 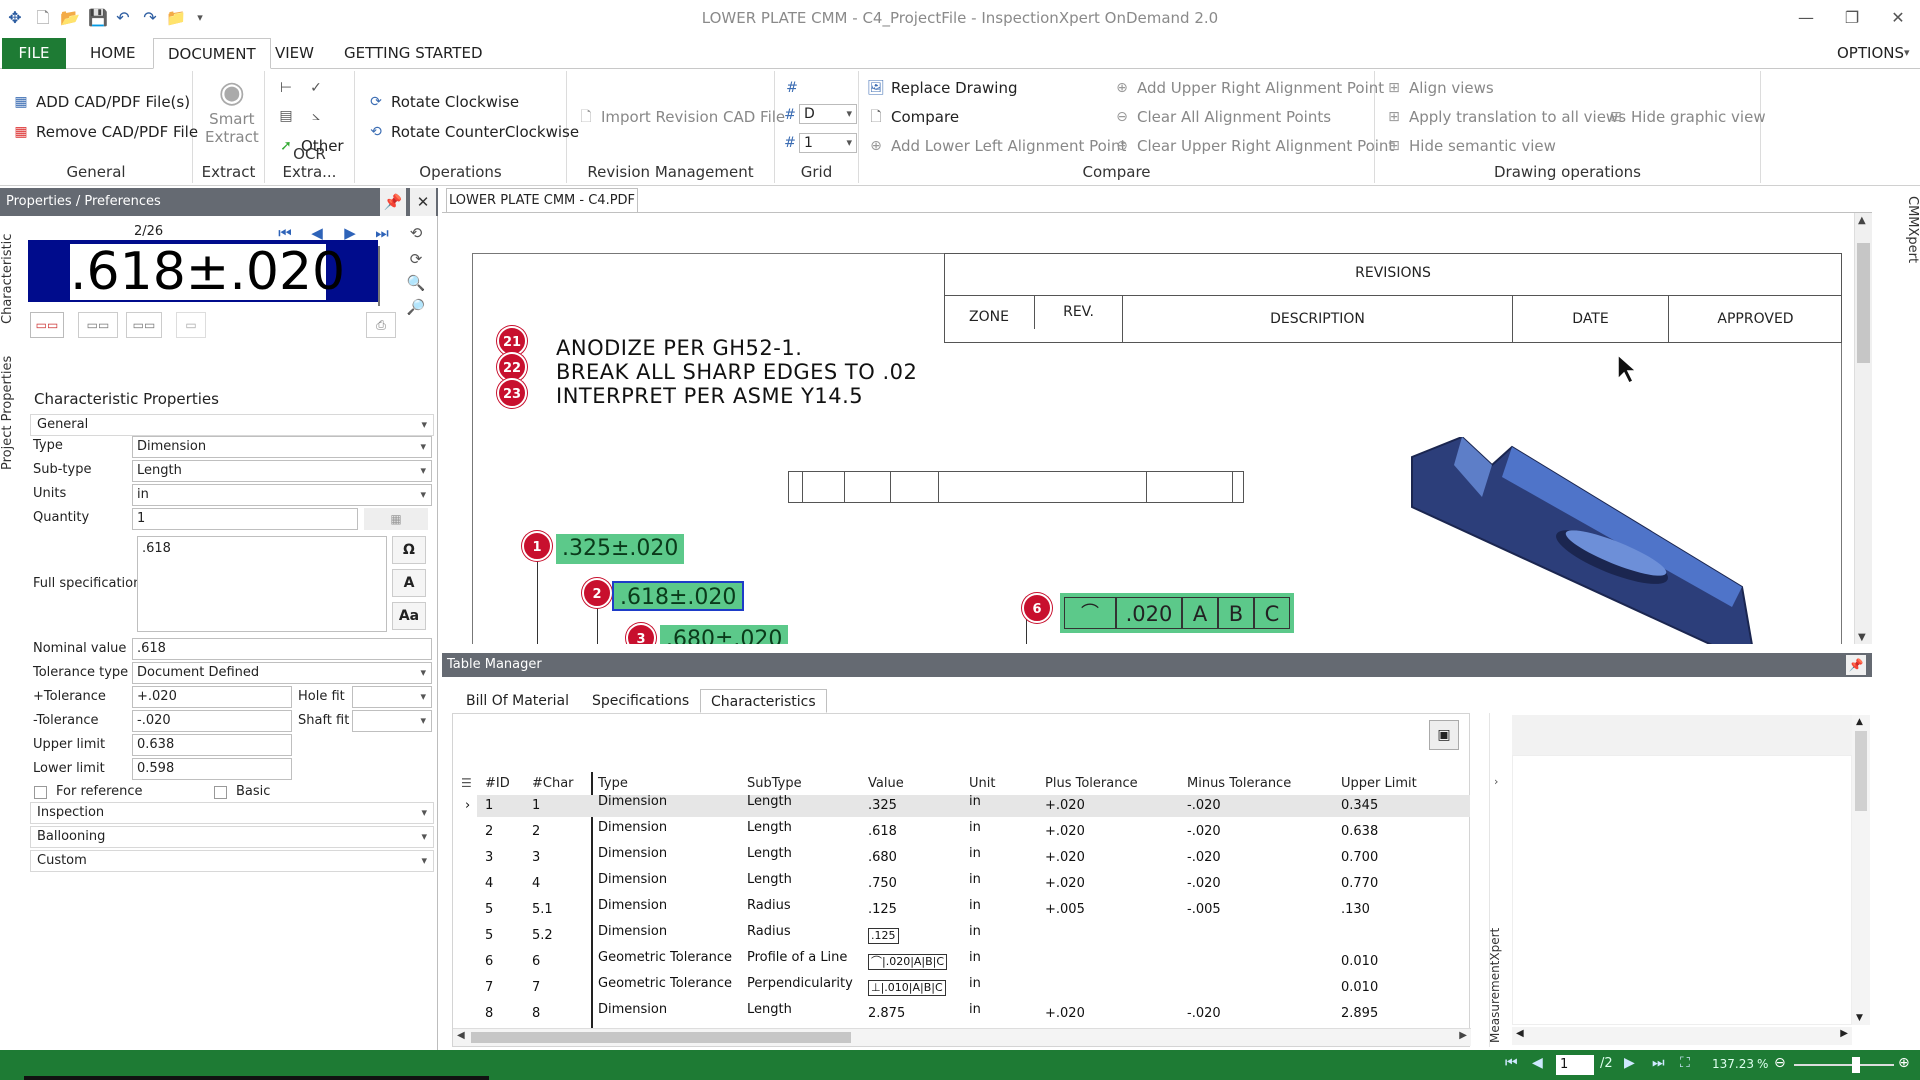 I want to click on page-input: 1, so click(x=1575, y=1065).